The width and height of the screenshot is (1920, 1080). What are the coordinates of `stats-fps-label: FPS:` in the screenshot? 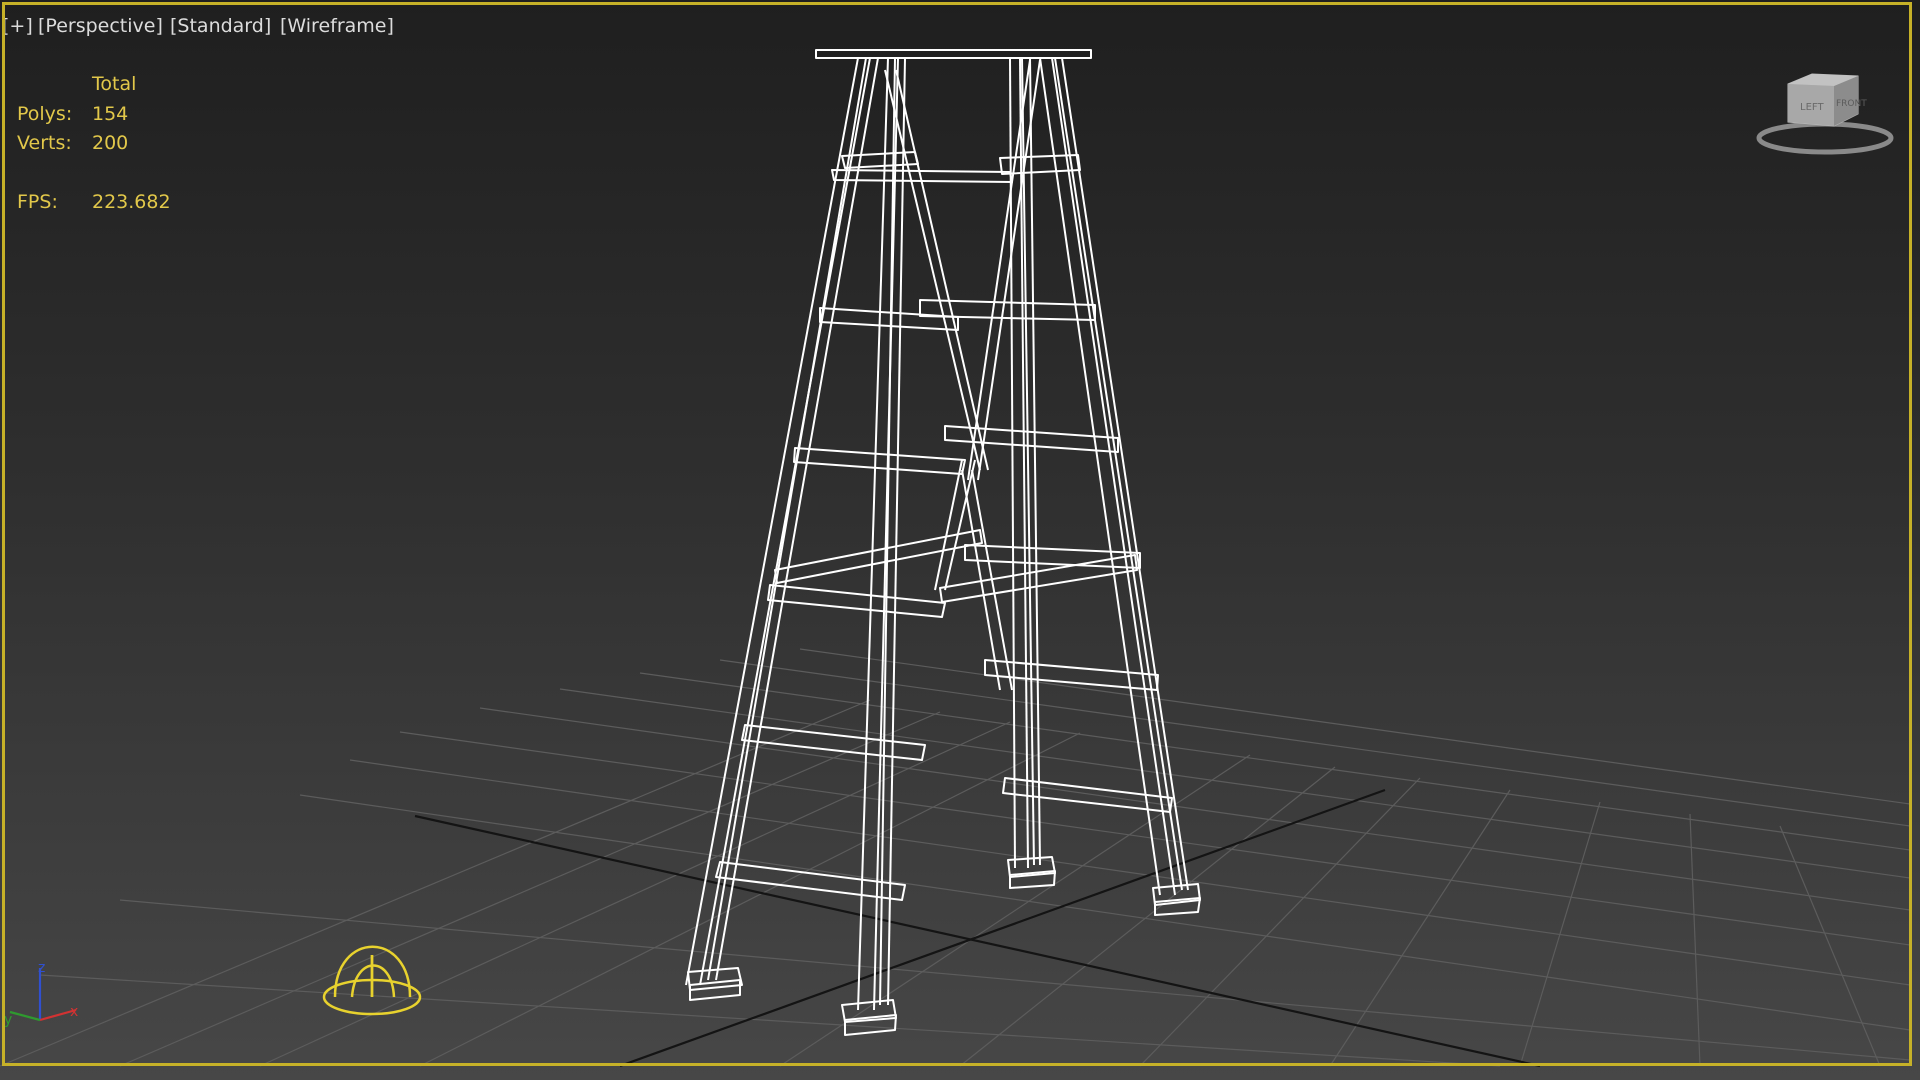 It's located at (37, 202).